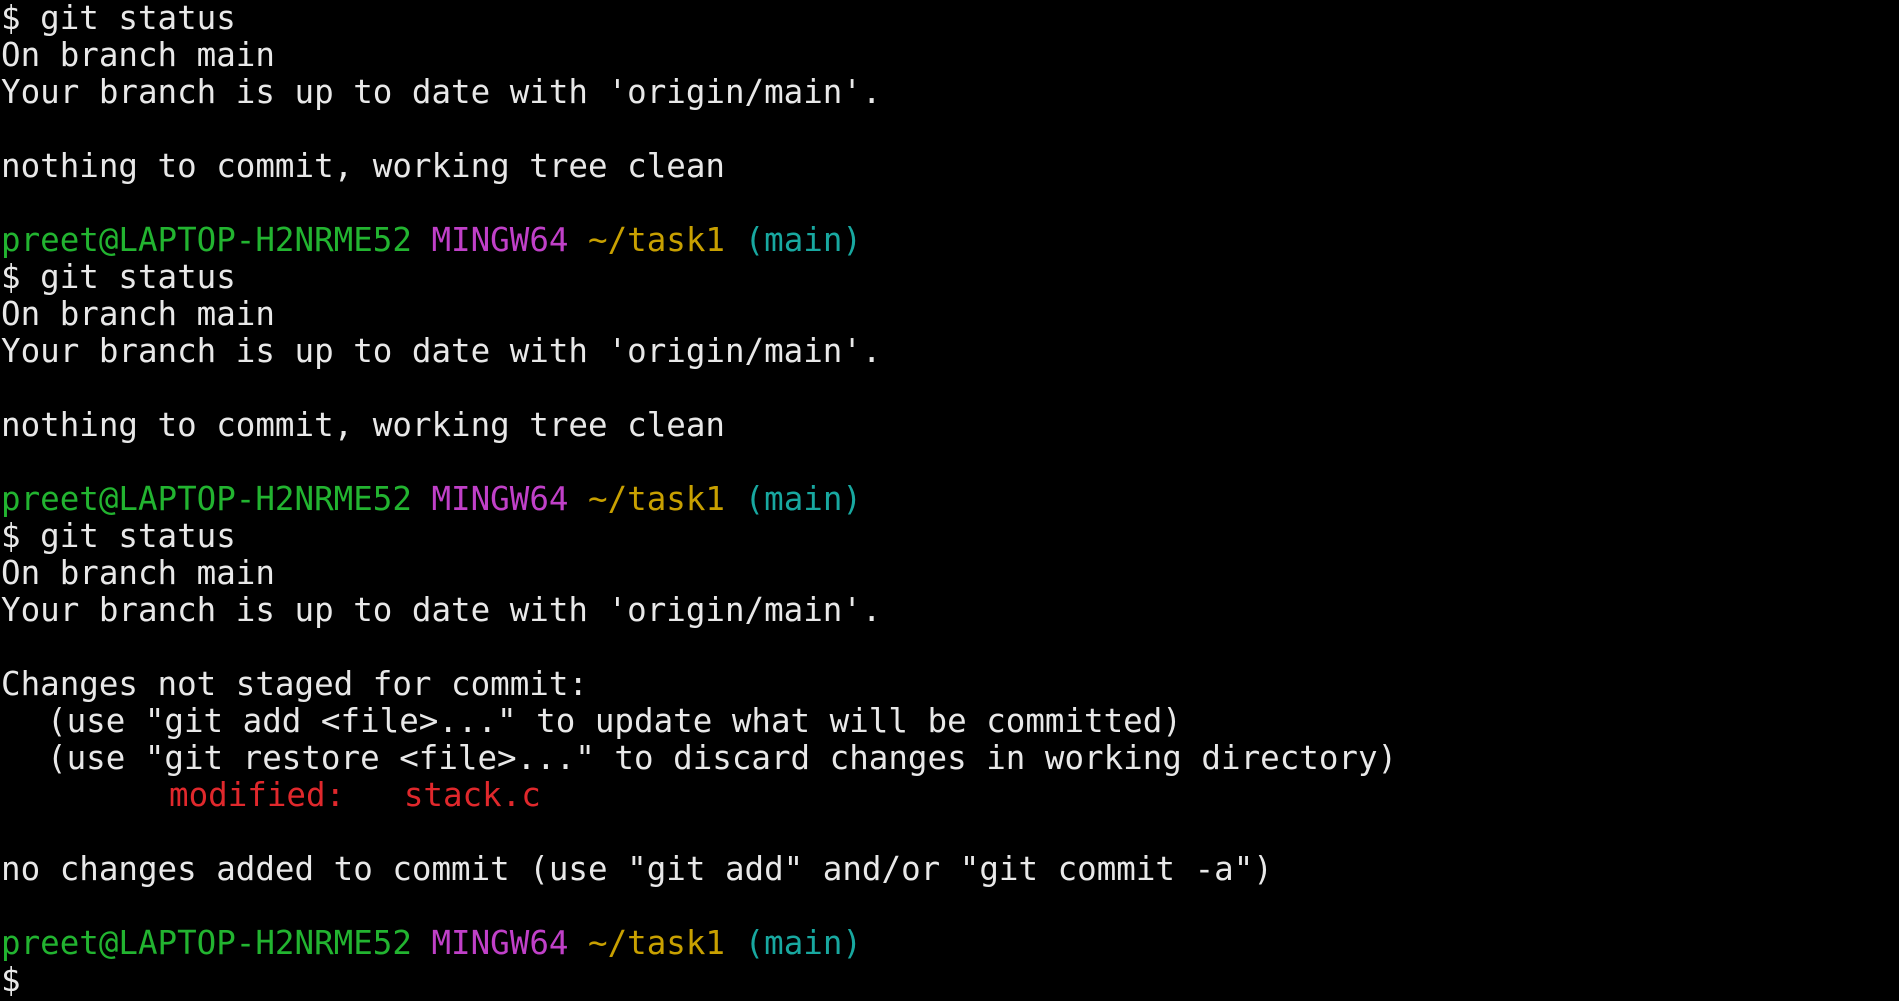 The image size is (1899, 1001). I want to click on modified-file-line: modified: stack.c, so click(950, 795).